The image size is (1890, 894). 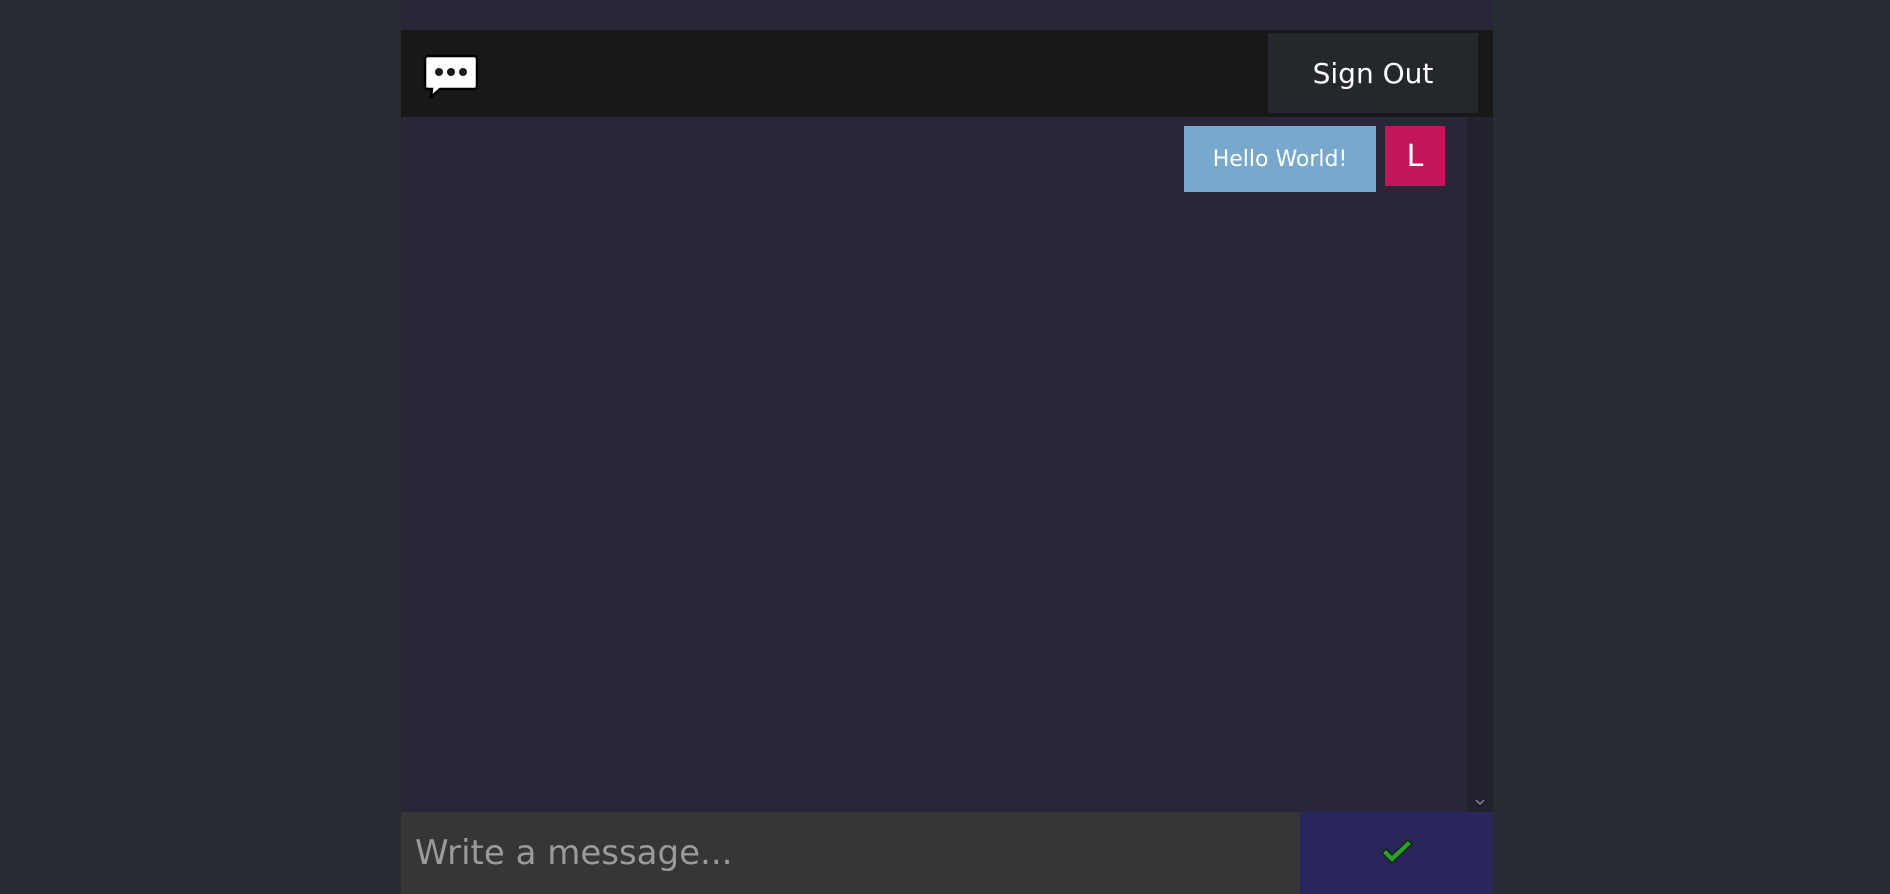 I want to click on message-list-scrollbar, so click(x=1480, y=464).